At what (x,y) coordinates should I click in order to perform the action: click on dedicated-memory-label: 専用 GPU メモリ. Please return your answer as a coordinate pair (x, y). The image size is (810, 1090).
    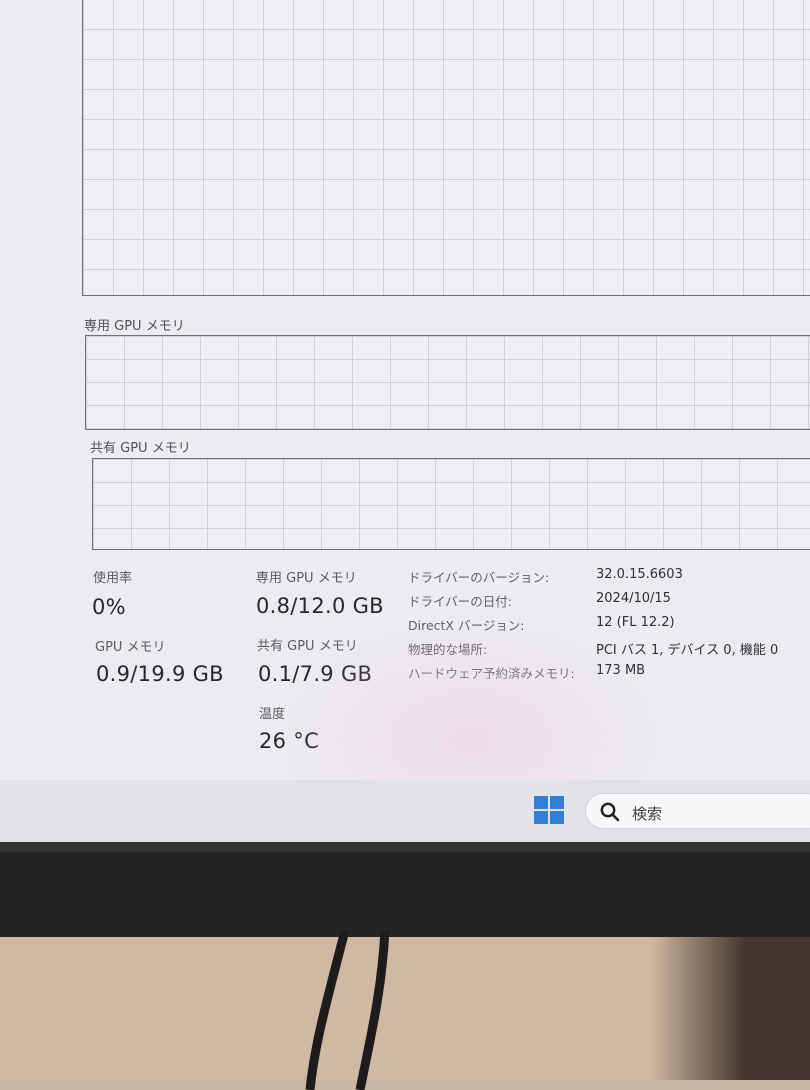
    Looking at the image, I should click on (306, 578).